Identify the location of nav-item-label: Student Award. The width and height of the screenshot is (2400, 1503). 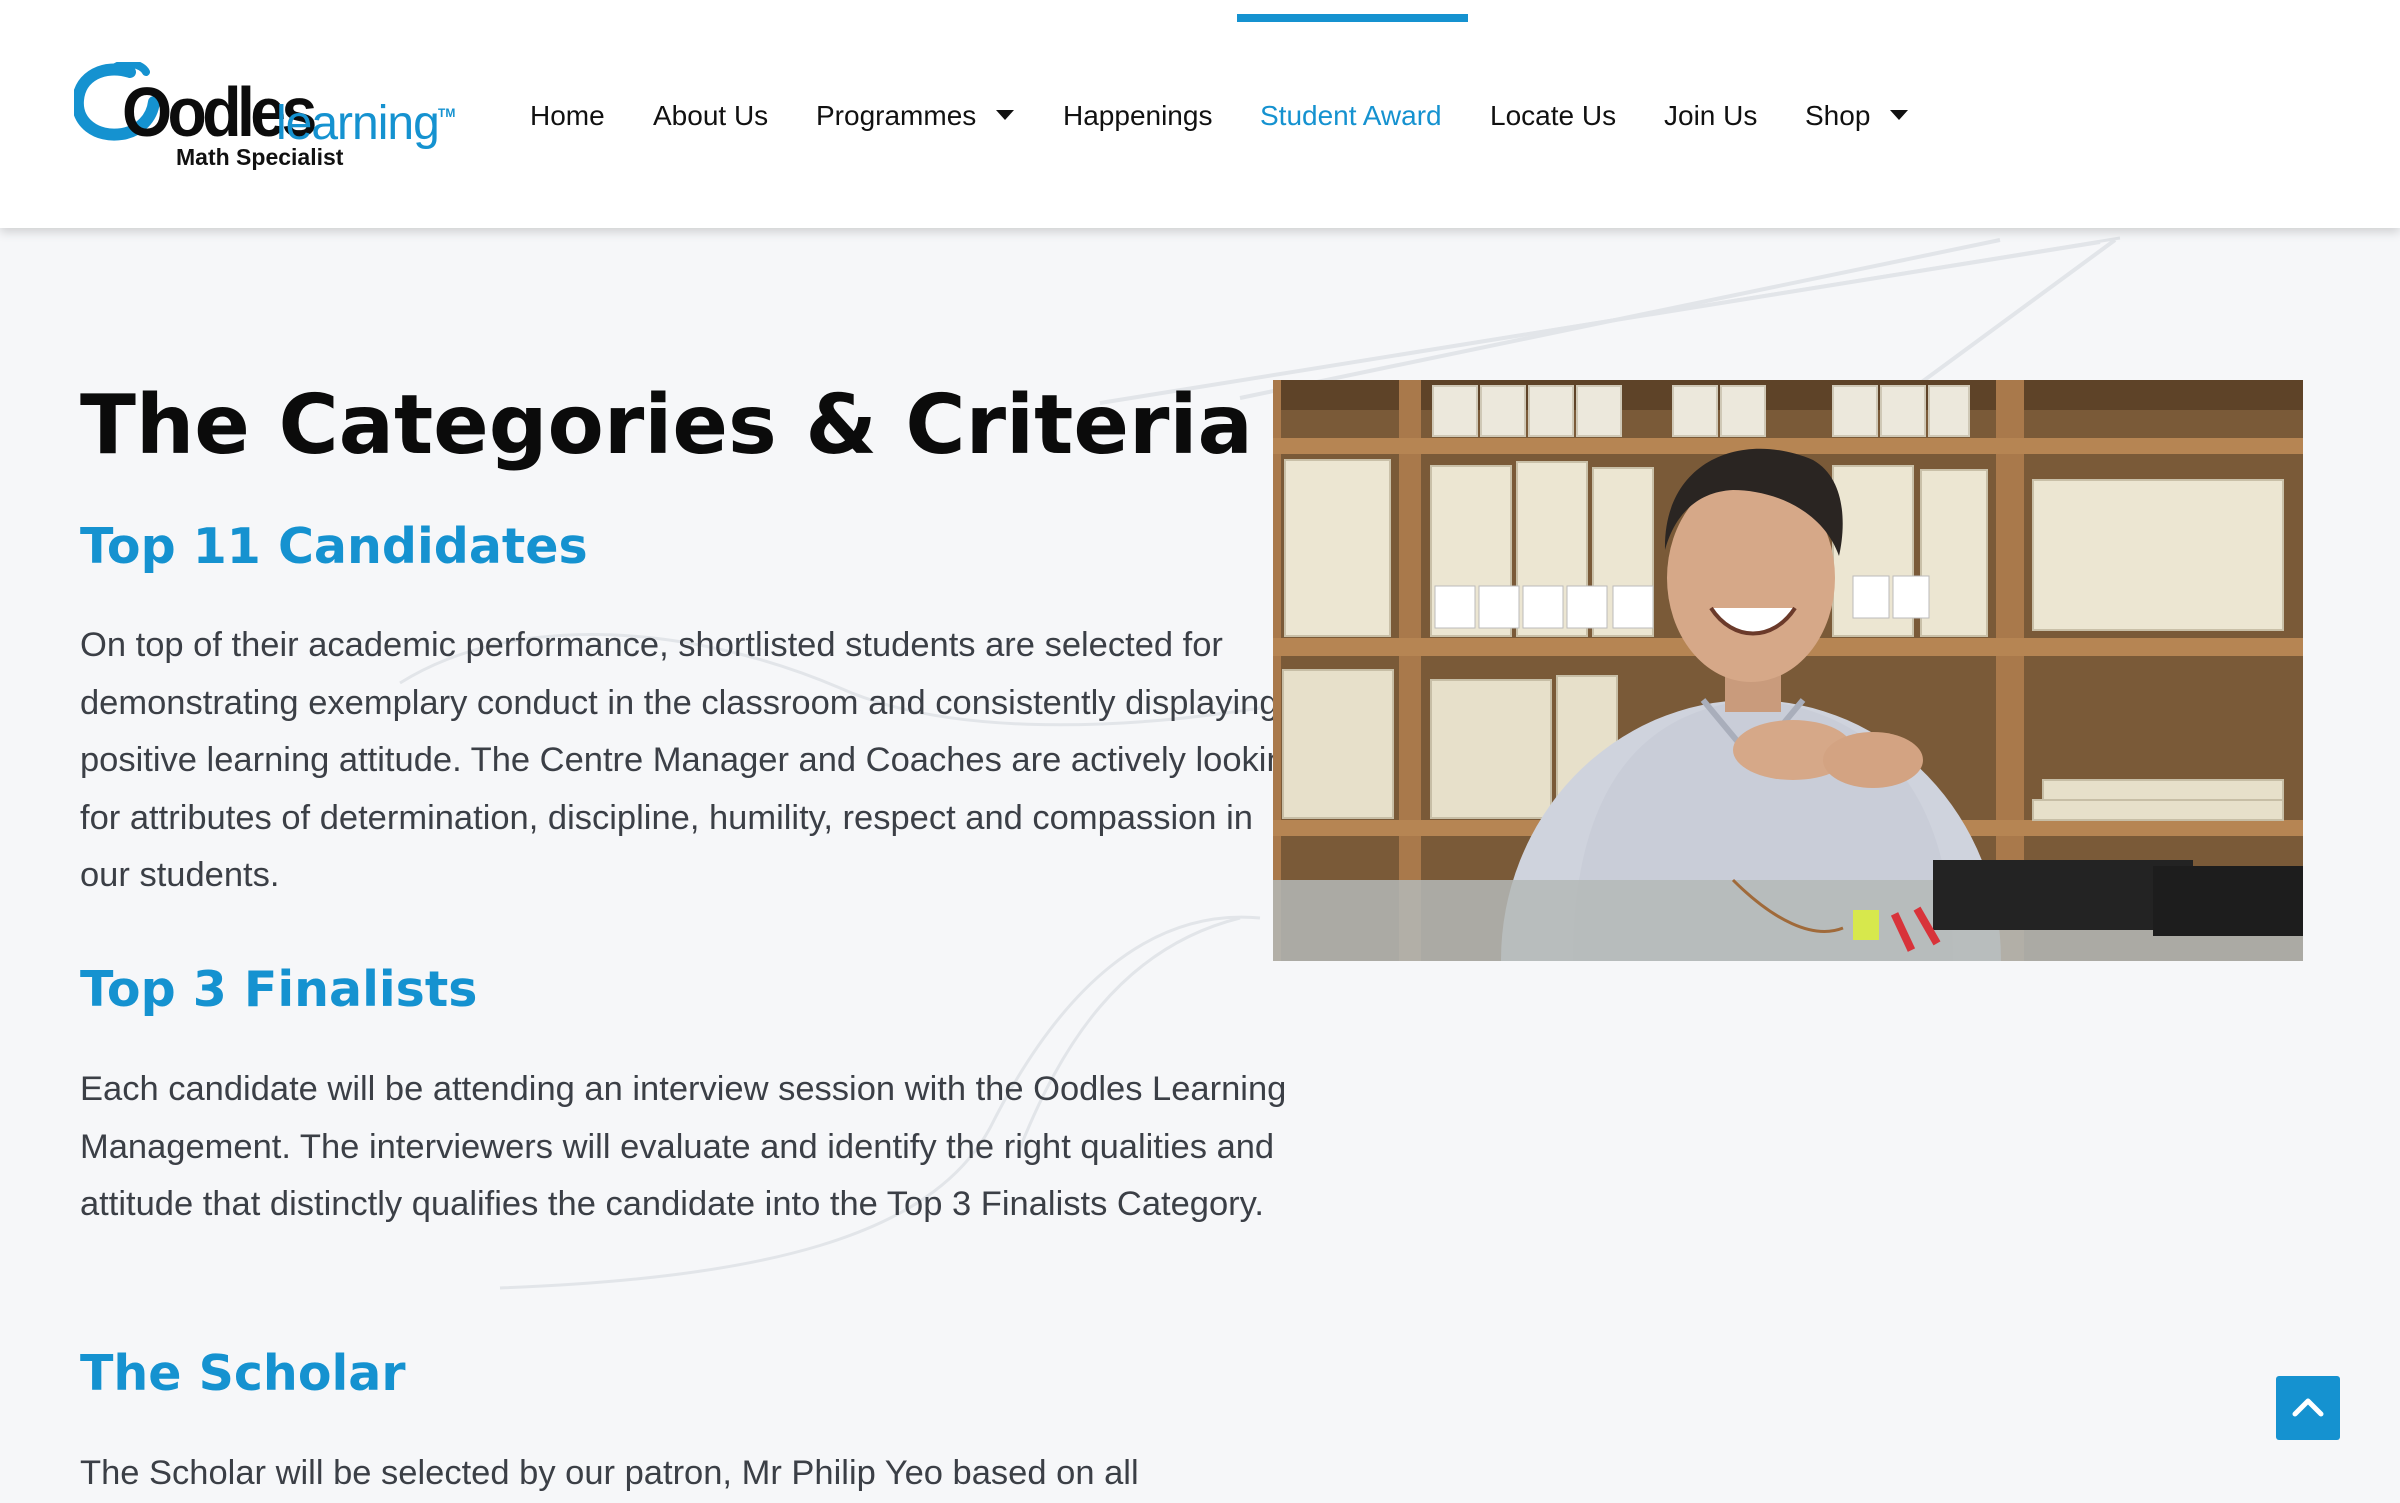
(1351, 115).